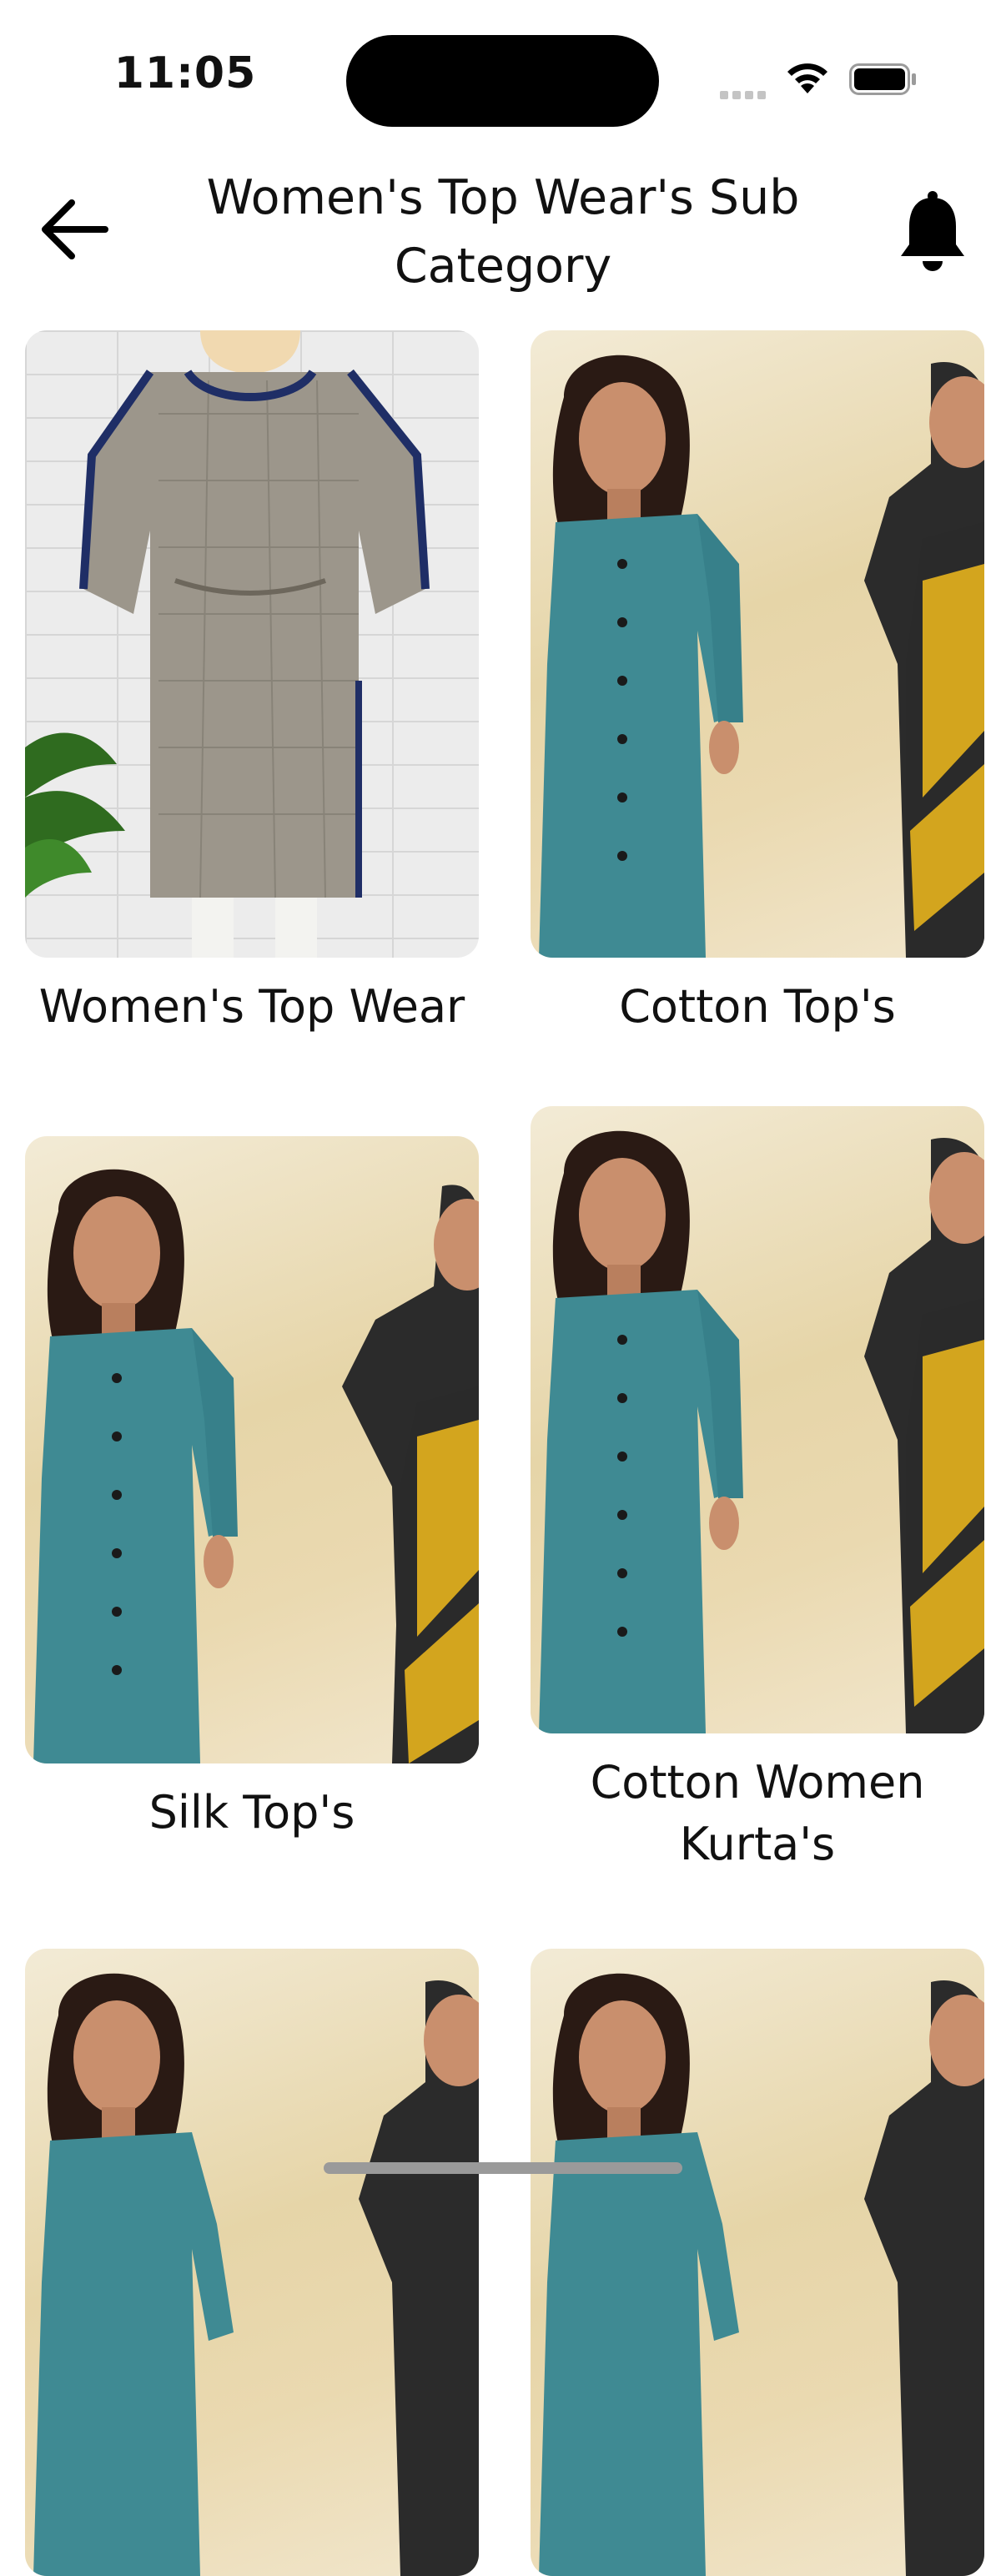  Describe the element at coordinates (251, 1006) in the screenshot. I see `category-label: Women's Top Wear` at that location.